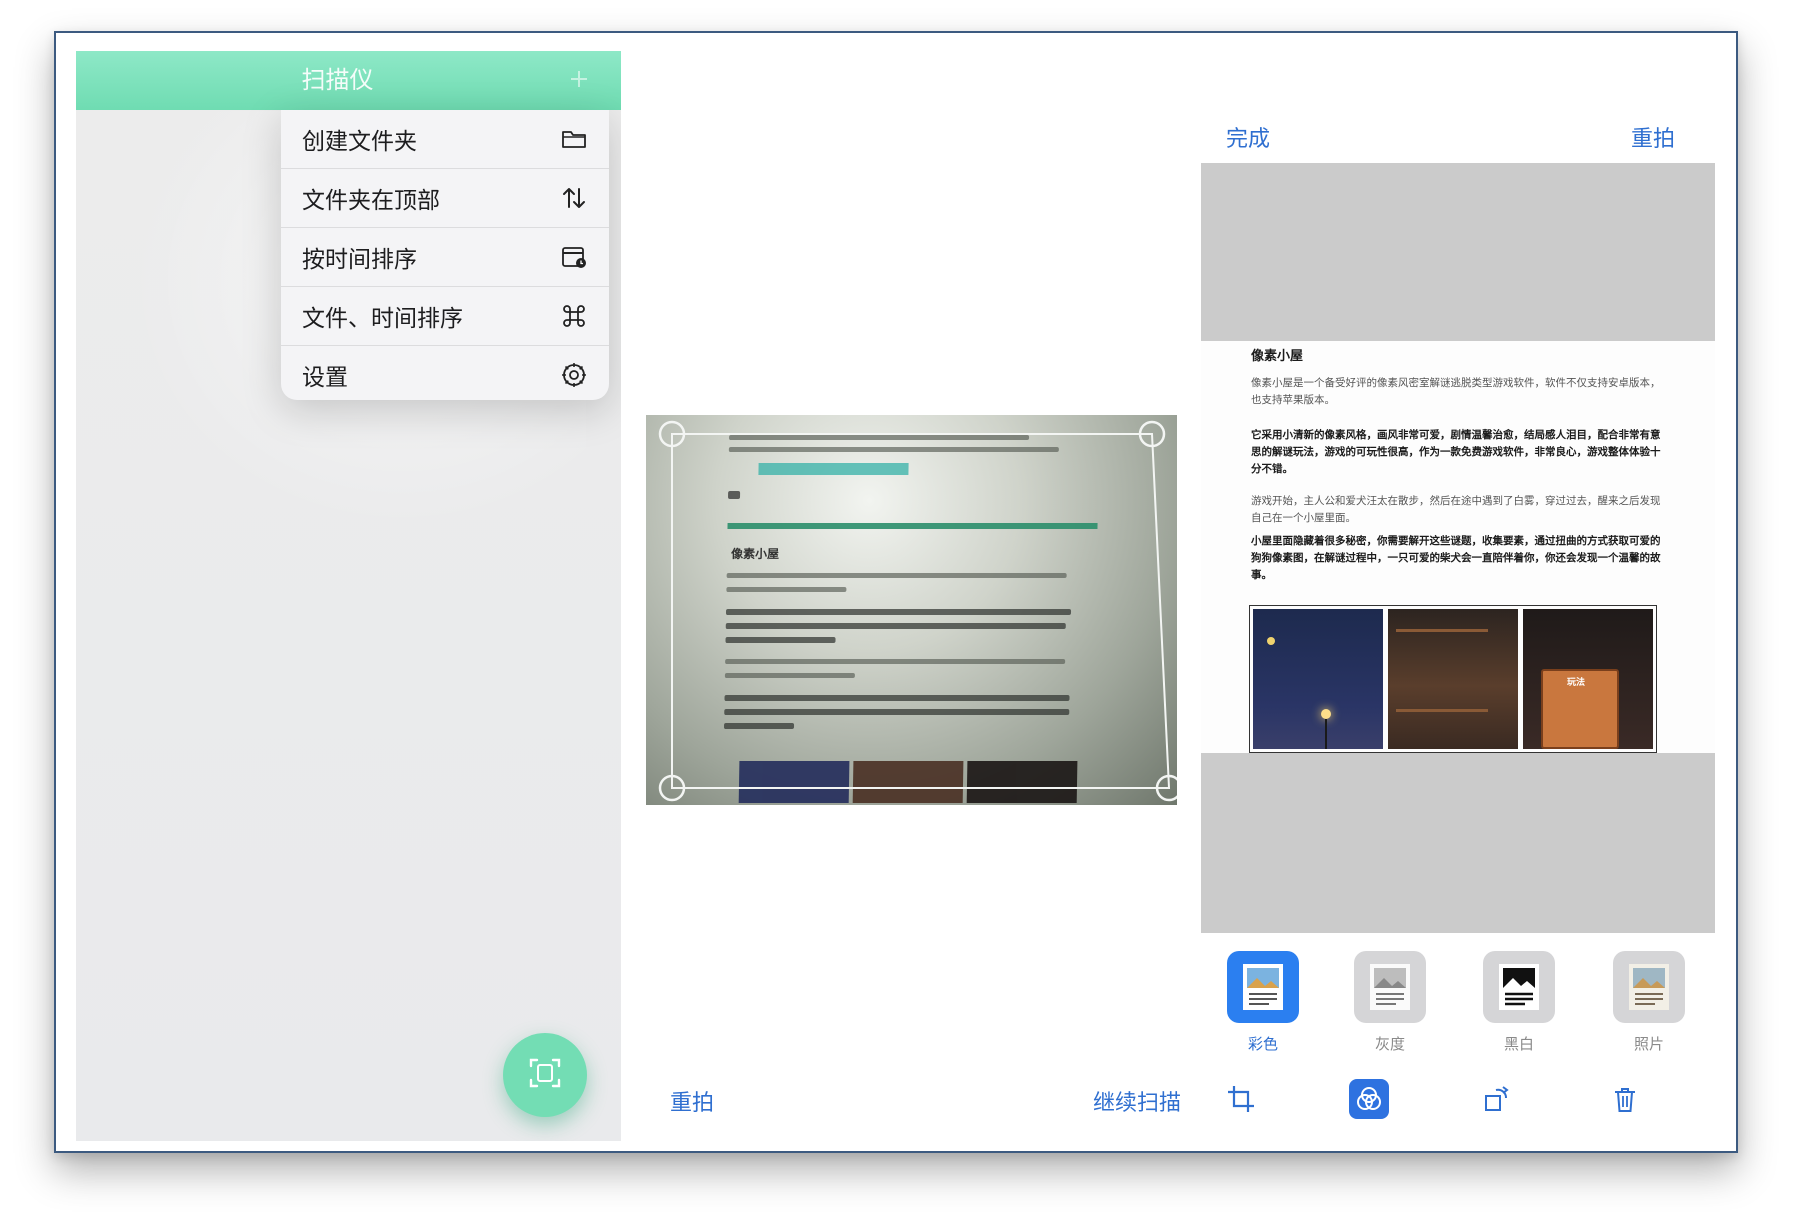  I want to click on filter-label: 彩色, so click(1262, 1044).